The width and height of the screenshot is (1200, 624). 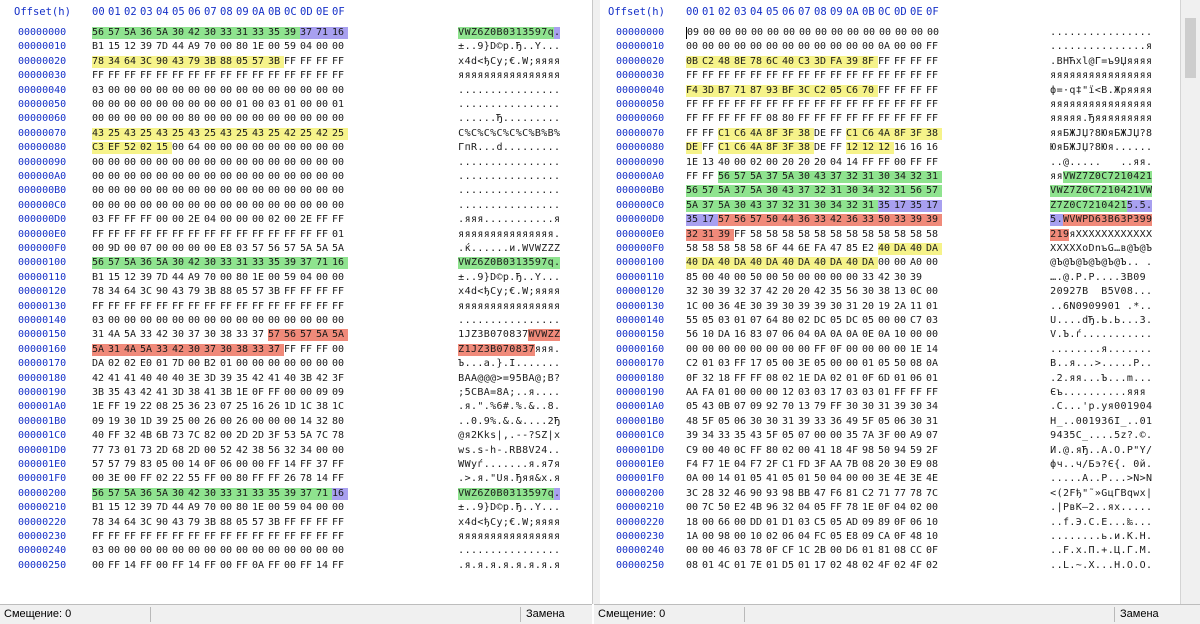 I want to click on byte-cell: 33, so click(x=228, y=263).